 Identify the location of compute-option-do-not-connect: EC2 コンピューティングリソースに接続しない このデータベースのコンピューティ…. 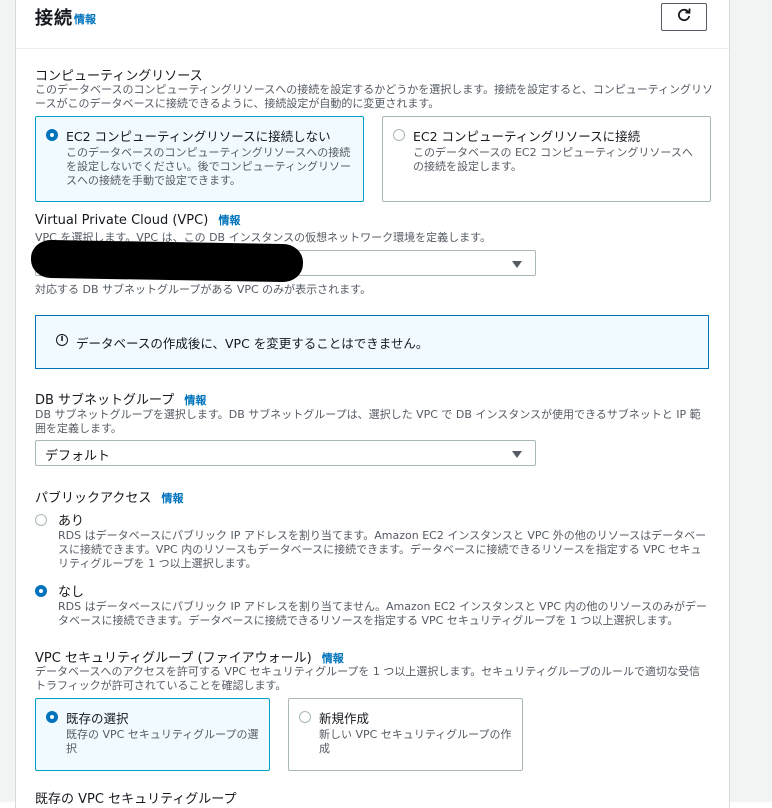
(199, 159).